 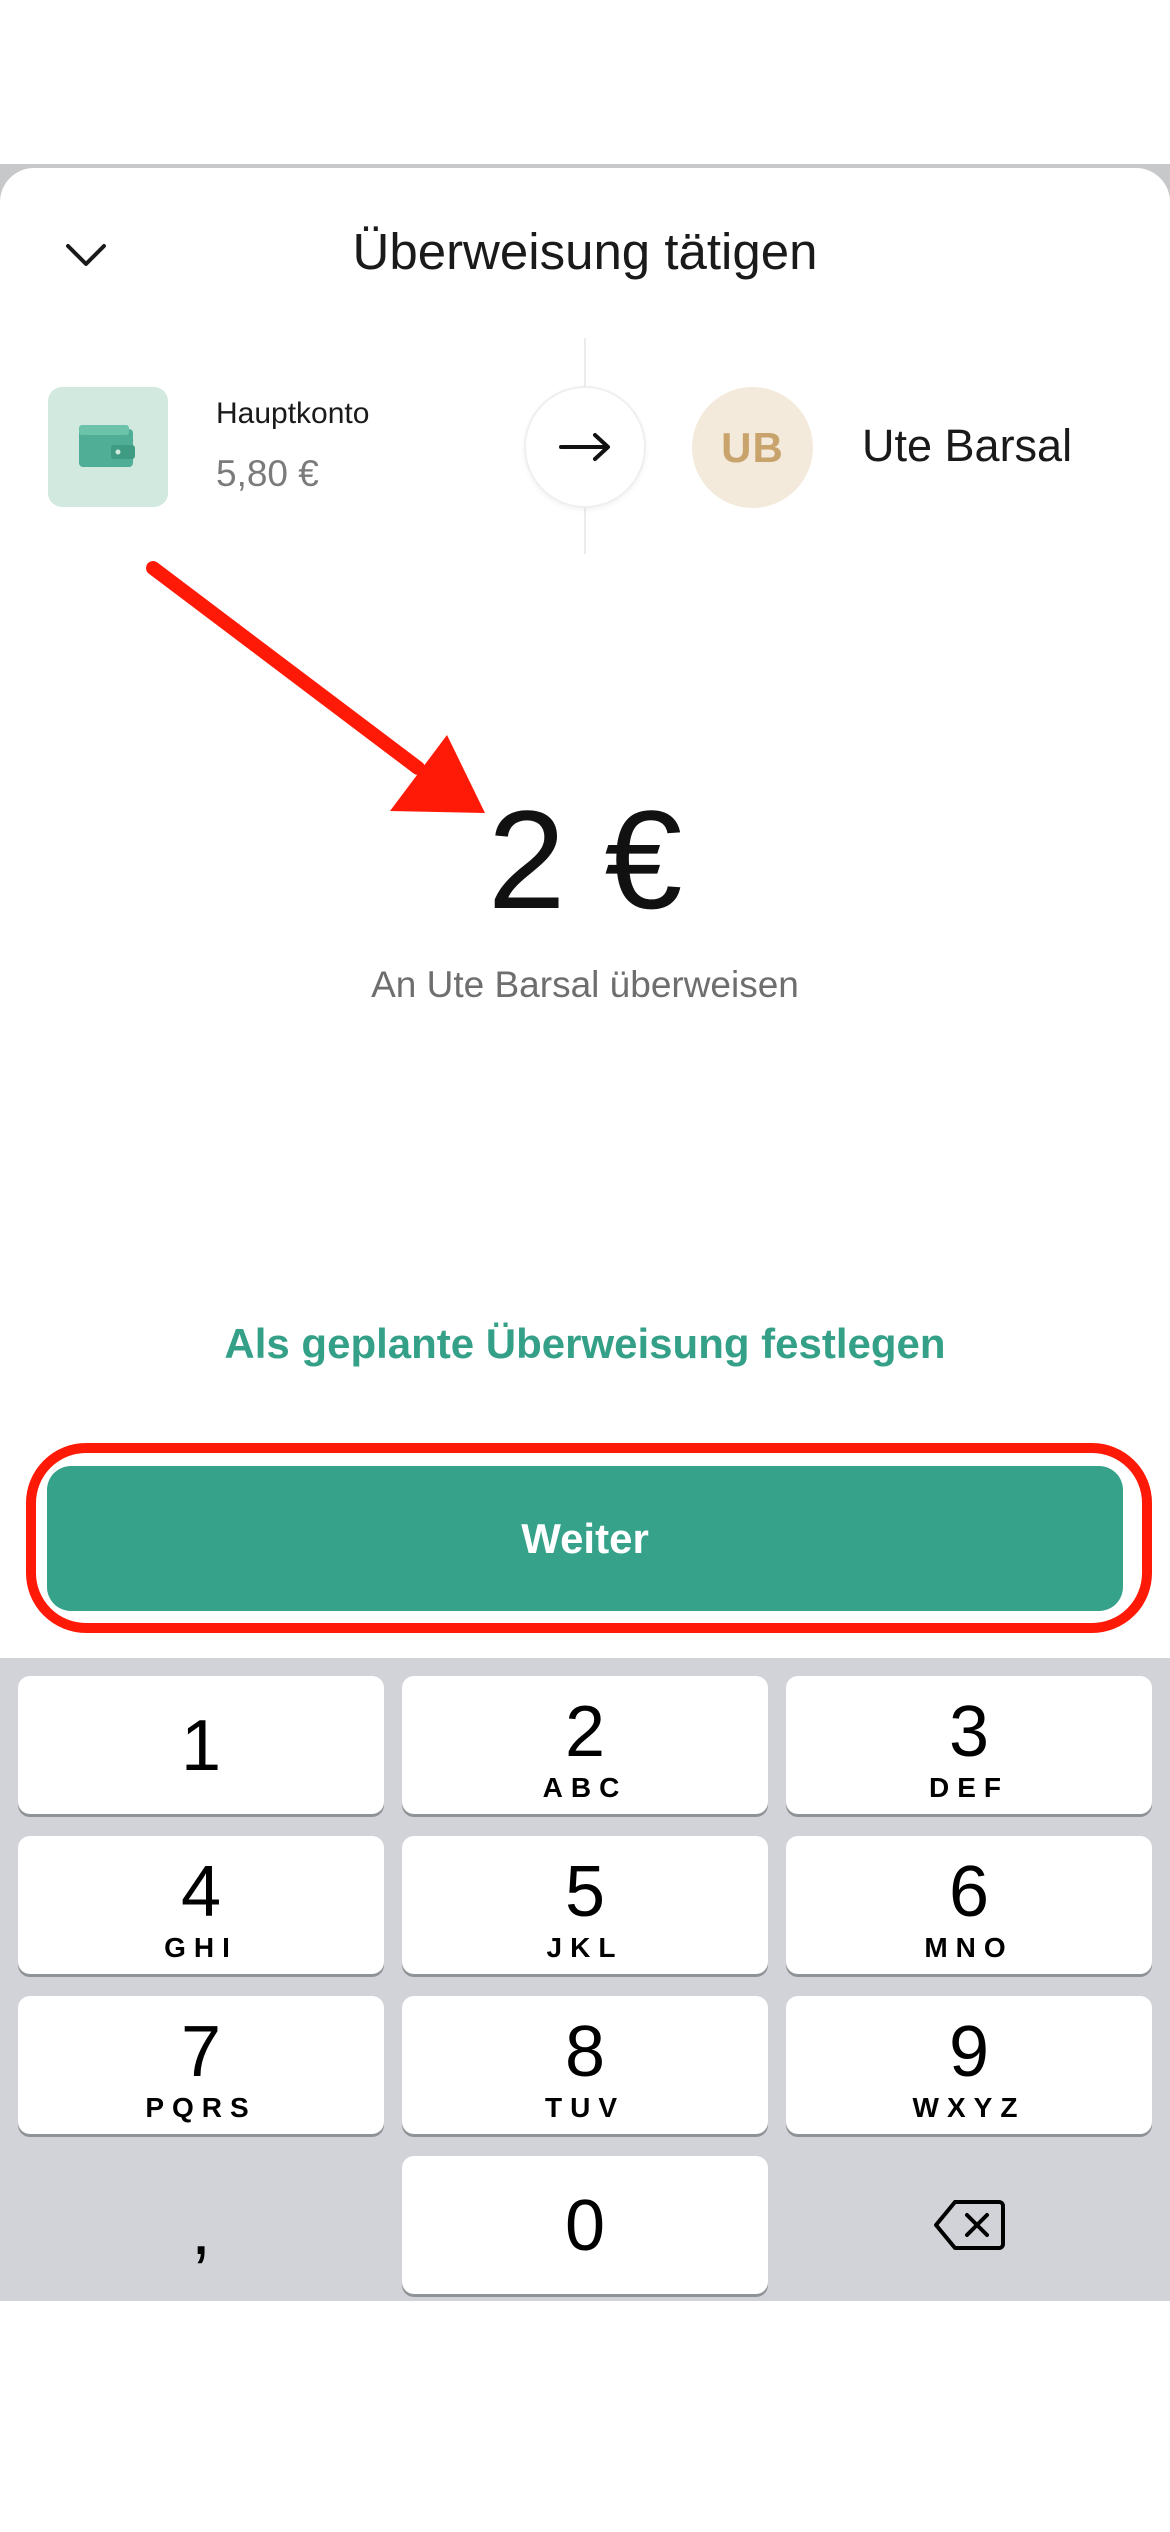 I want to click on key-digit: 3, so click(x=969, y=1732).